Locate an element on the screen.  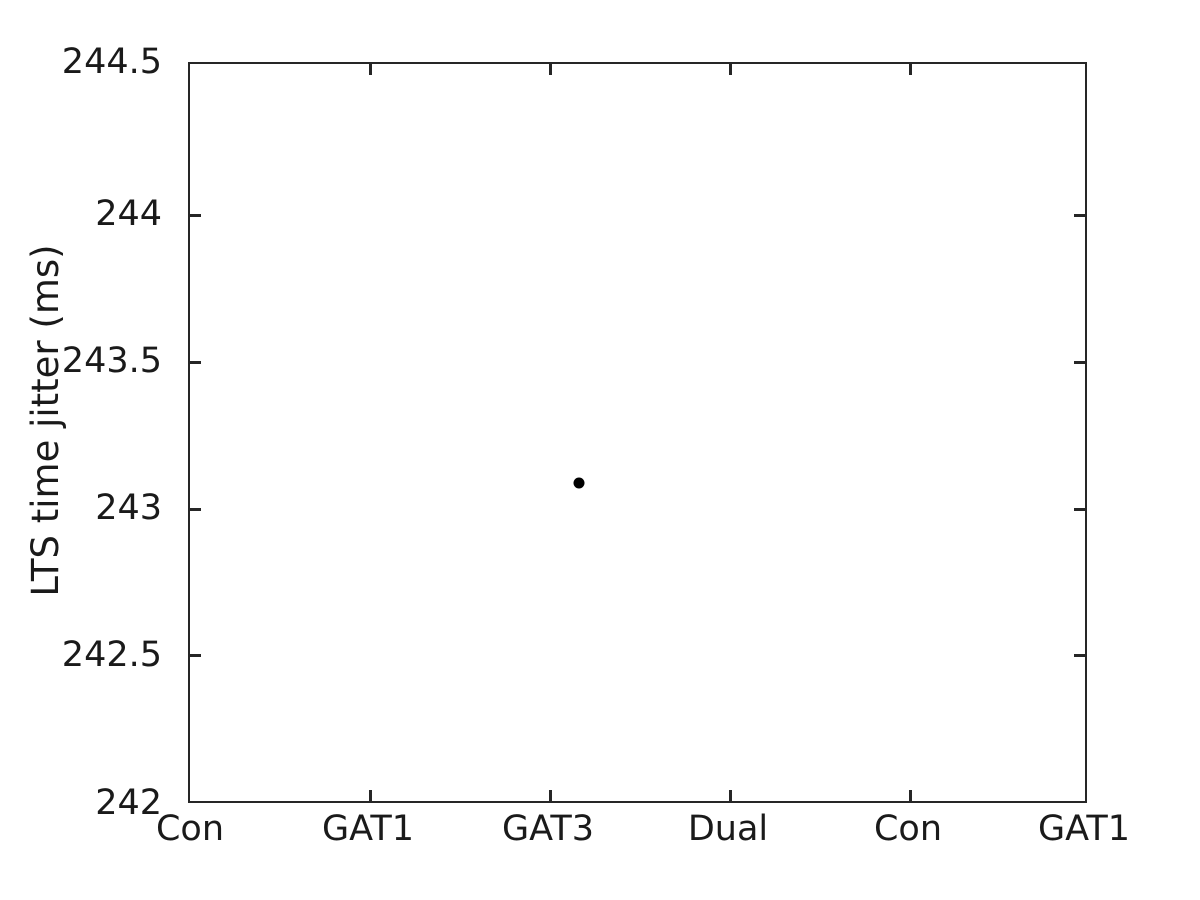
y-tick-label-243: 243 is located at coordinates (128, 508).